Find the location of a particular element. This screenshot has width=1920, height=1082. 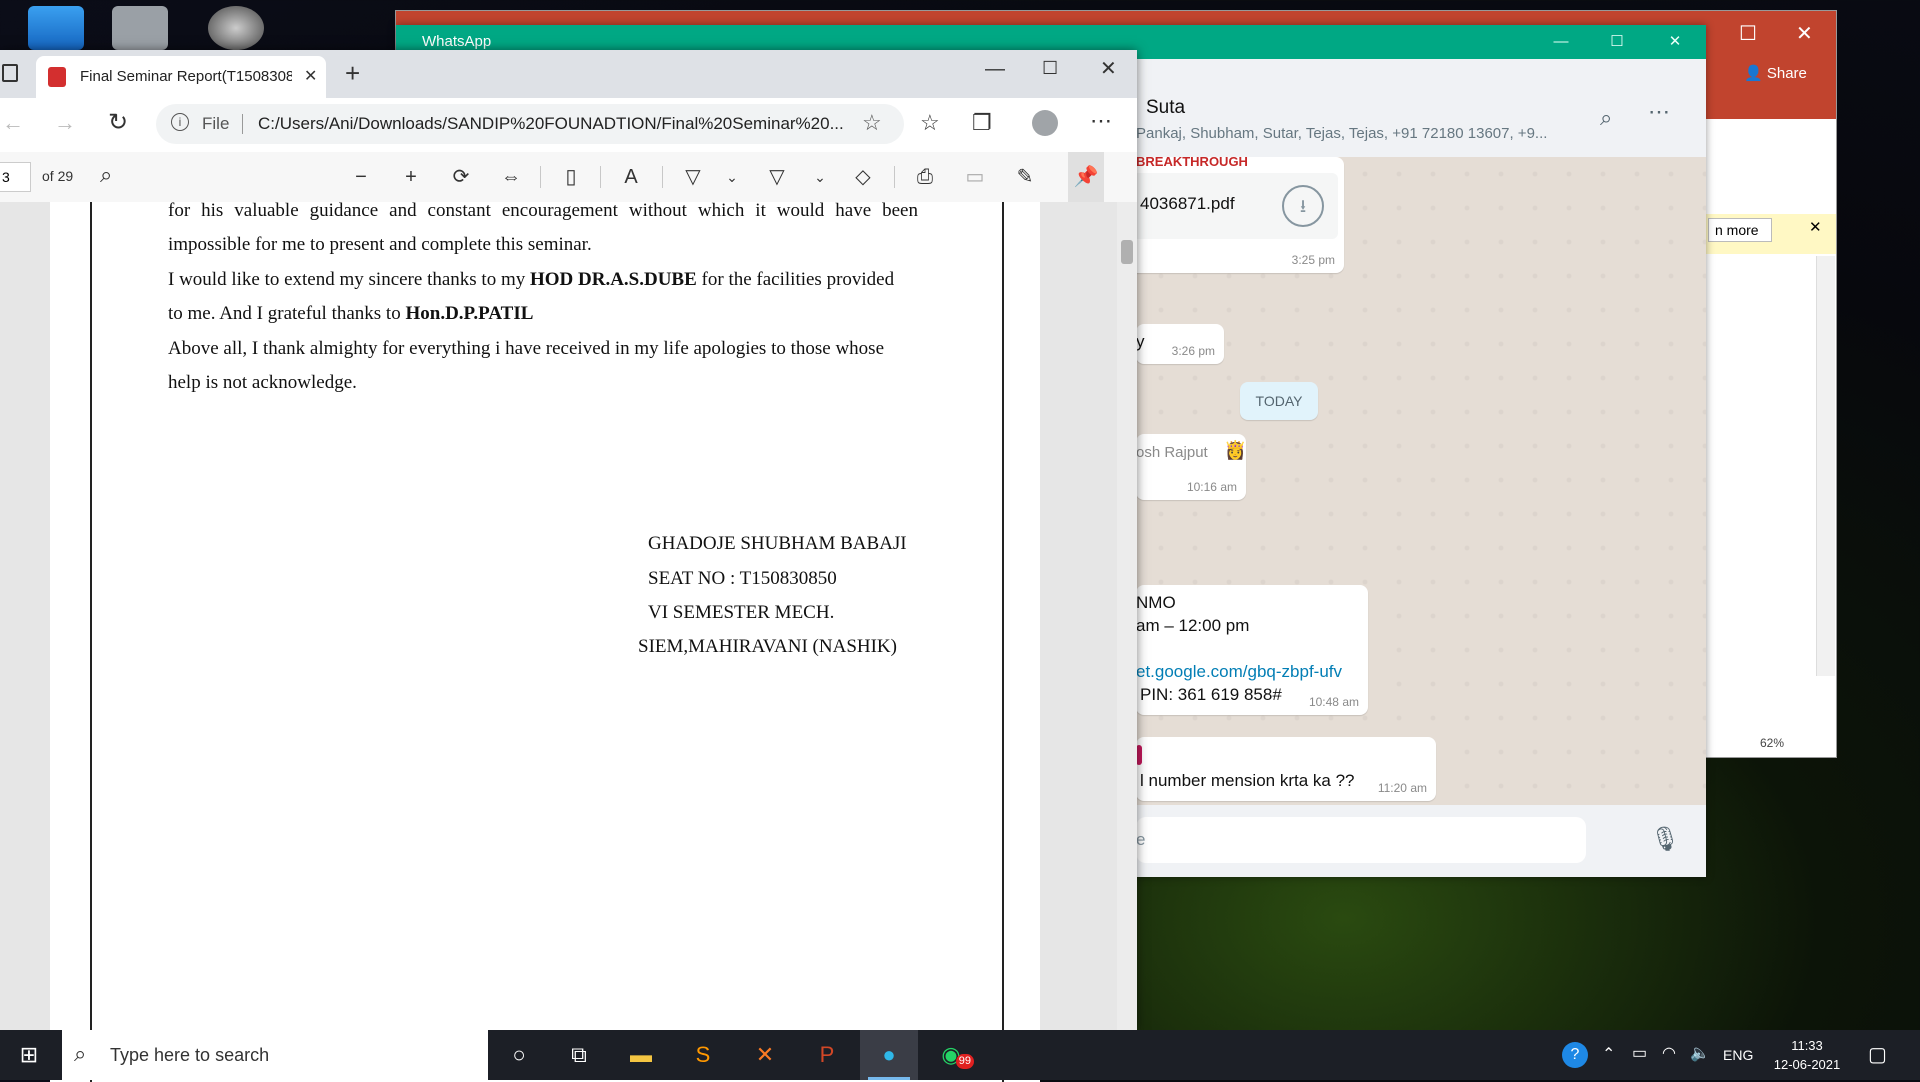

minimize-button: — is located at coordinates (995, 69).